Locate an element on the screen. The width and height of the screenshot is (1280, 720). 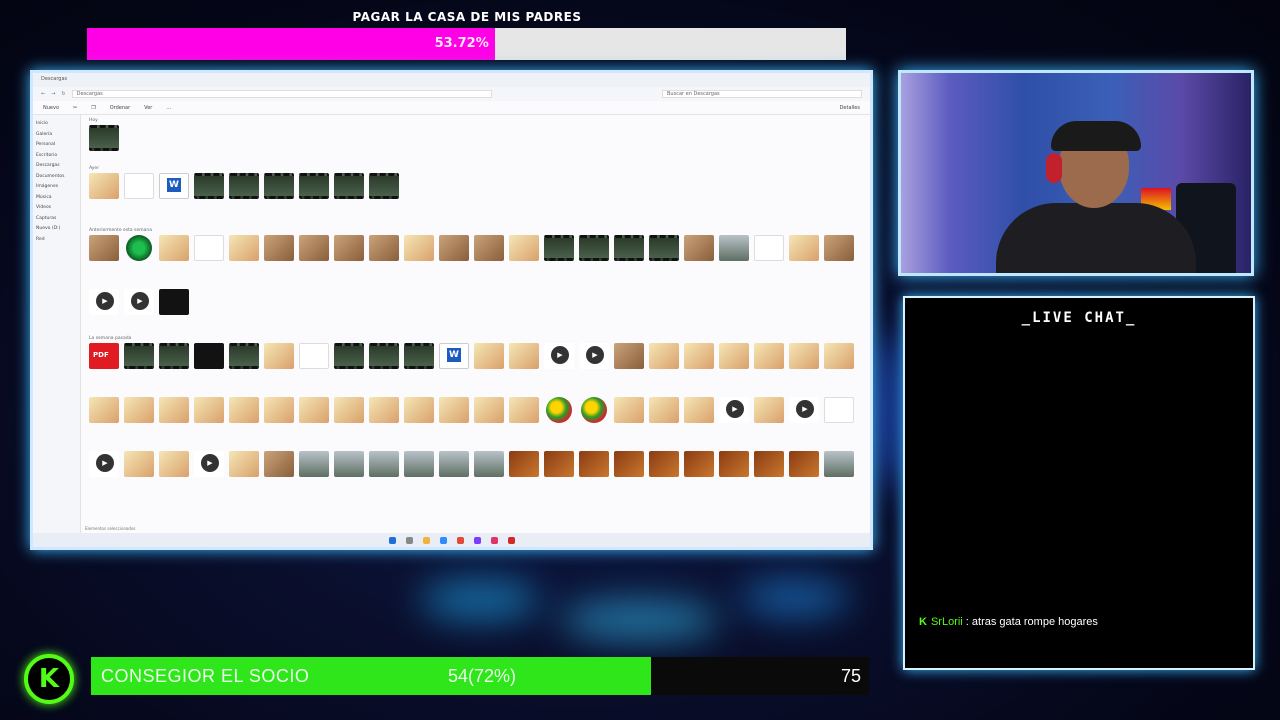
copy-icon: ❐ is located at coordinates (93, 108).